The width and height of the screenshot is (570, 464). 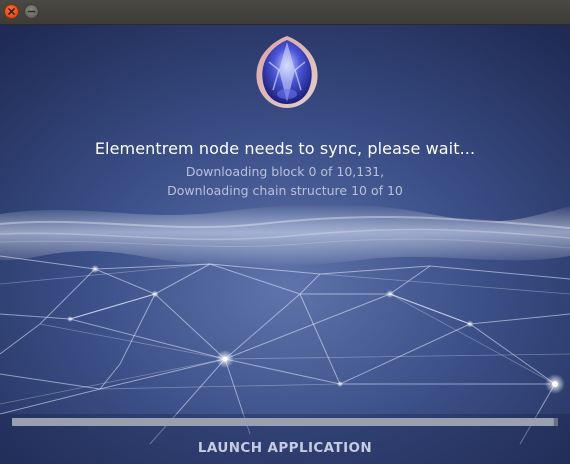 What do you see at coordinates (285, 12) in the screenshot?
I see `title-bar` at bounding box center [285, 12].